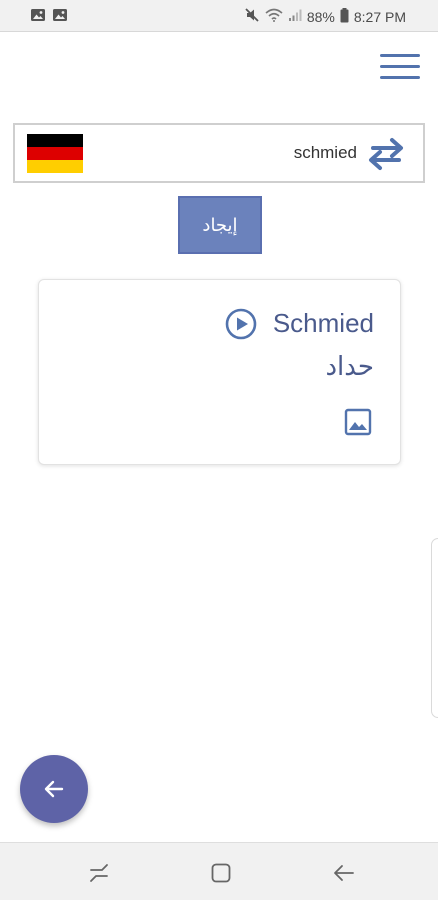 Image resolution: width=438 pixels, height=900 pixels. What do you see at coordinates (344, 16) in the screenshot?
I see `battery-icon` at bounding box center [344, 16].